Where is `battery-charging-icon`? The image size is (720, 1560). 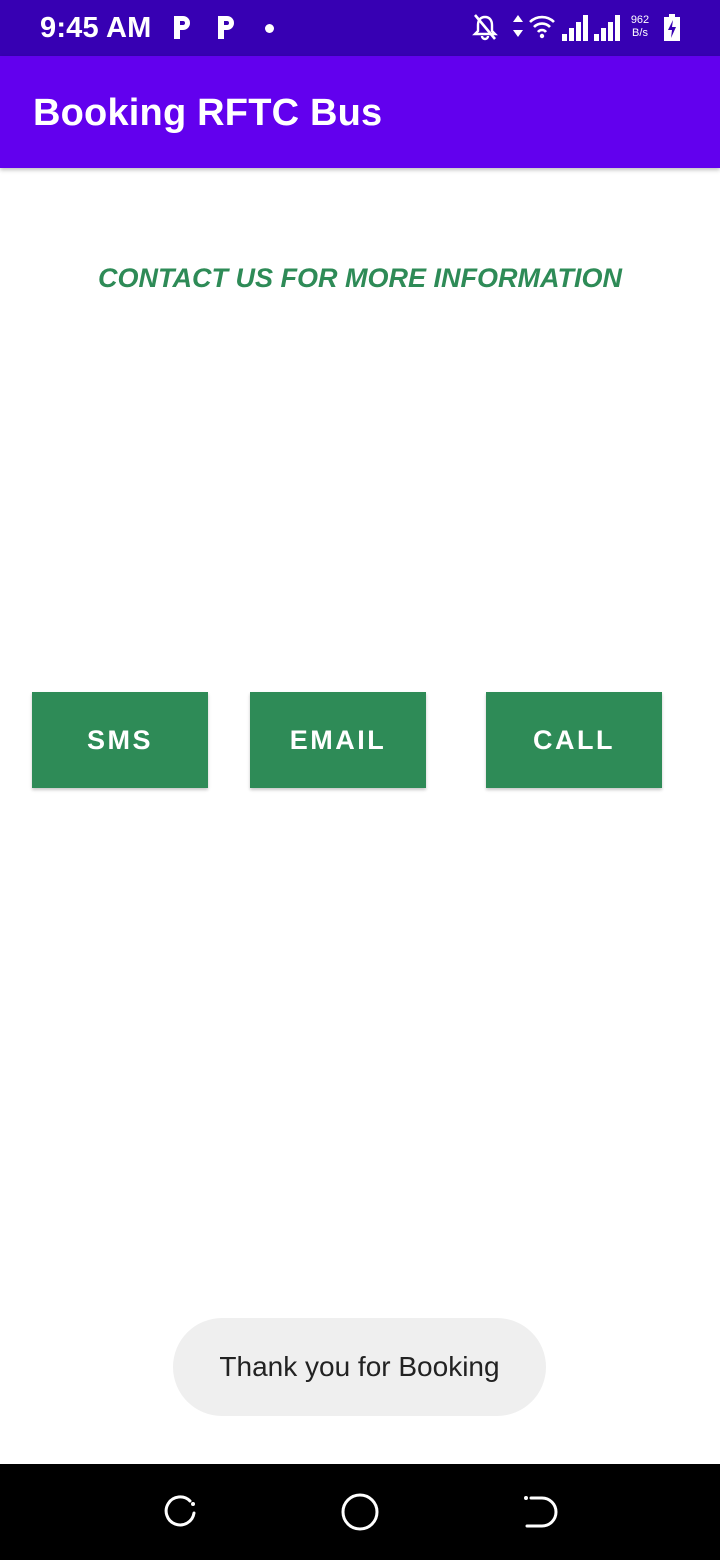 battery-charging-icon is located at coordinates (672, 27).